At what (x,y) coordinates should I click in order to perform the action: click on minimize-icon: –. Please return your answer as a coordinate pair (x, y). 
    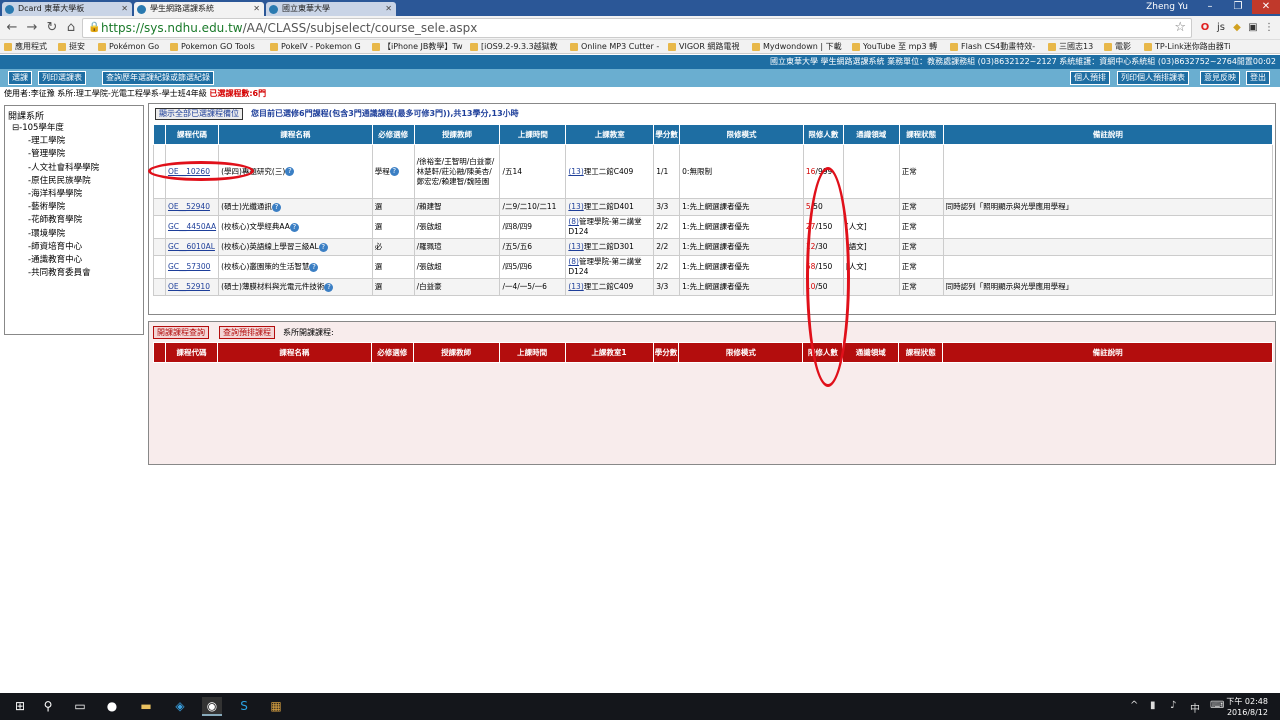
    Looking at the image, I should click on (1210, 7).